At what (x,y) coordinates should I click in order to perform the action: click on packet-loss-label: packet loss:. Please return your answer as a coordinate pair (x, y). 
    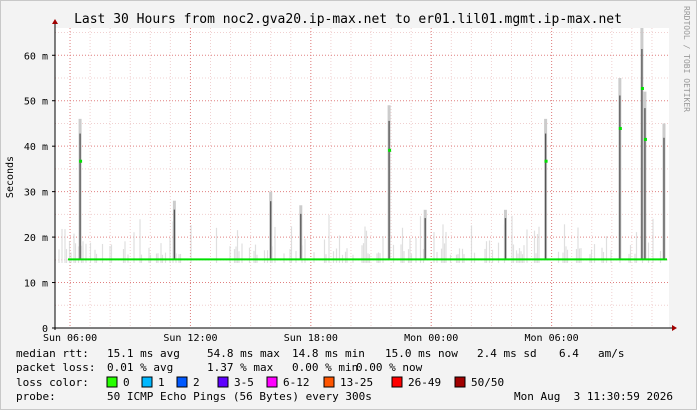
    Looking at the image, I should click on (55, 367).